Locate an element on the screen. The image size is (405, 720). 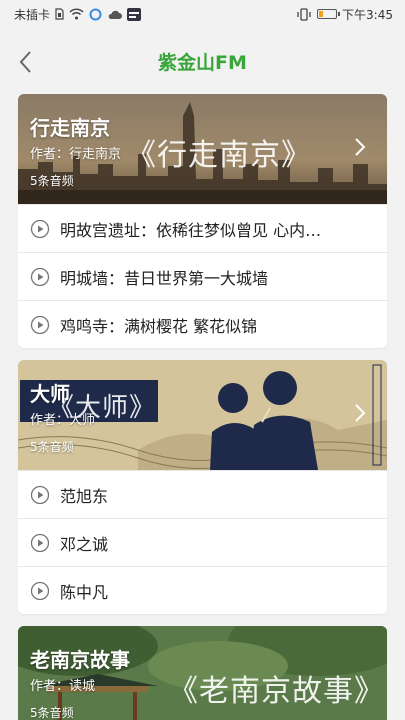
nav-bar: 紫金山FM is located at coordinates (202, 61).